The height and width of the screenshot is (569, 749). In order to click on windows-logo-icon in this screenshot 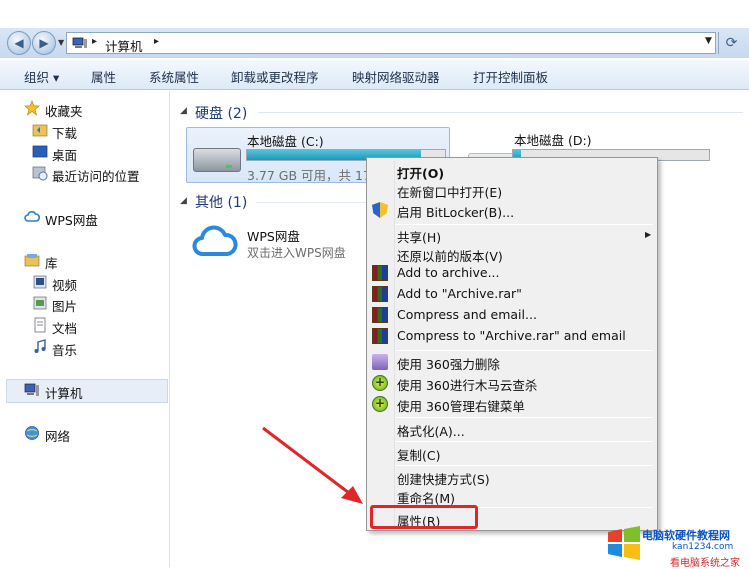, I will do `click(624, 543)`.